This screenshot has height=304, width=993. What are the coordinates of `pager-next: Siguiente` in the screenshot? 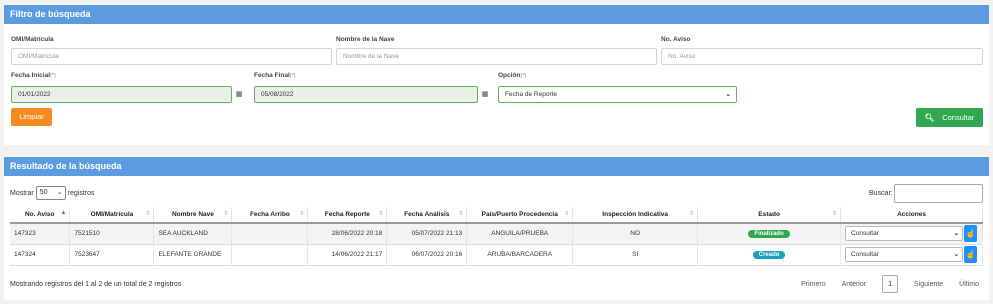 It's located at (928, 284).